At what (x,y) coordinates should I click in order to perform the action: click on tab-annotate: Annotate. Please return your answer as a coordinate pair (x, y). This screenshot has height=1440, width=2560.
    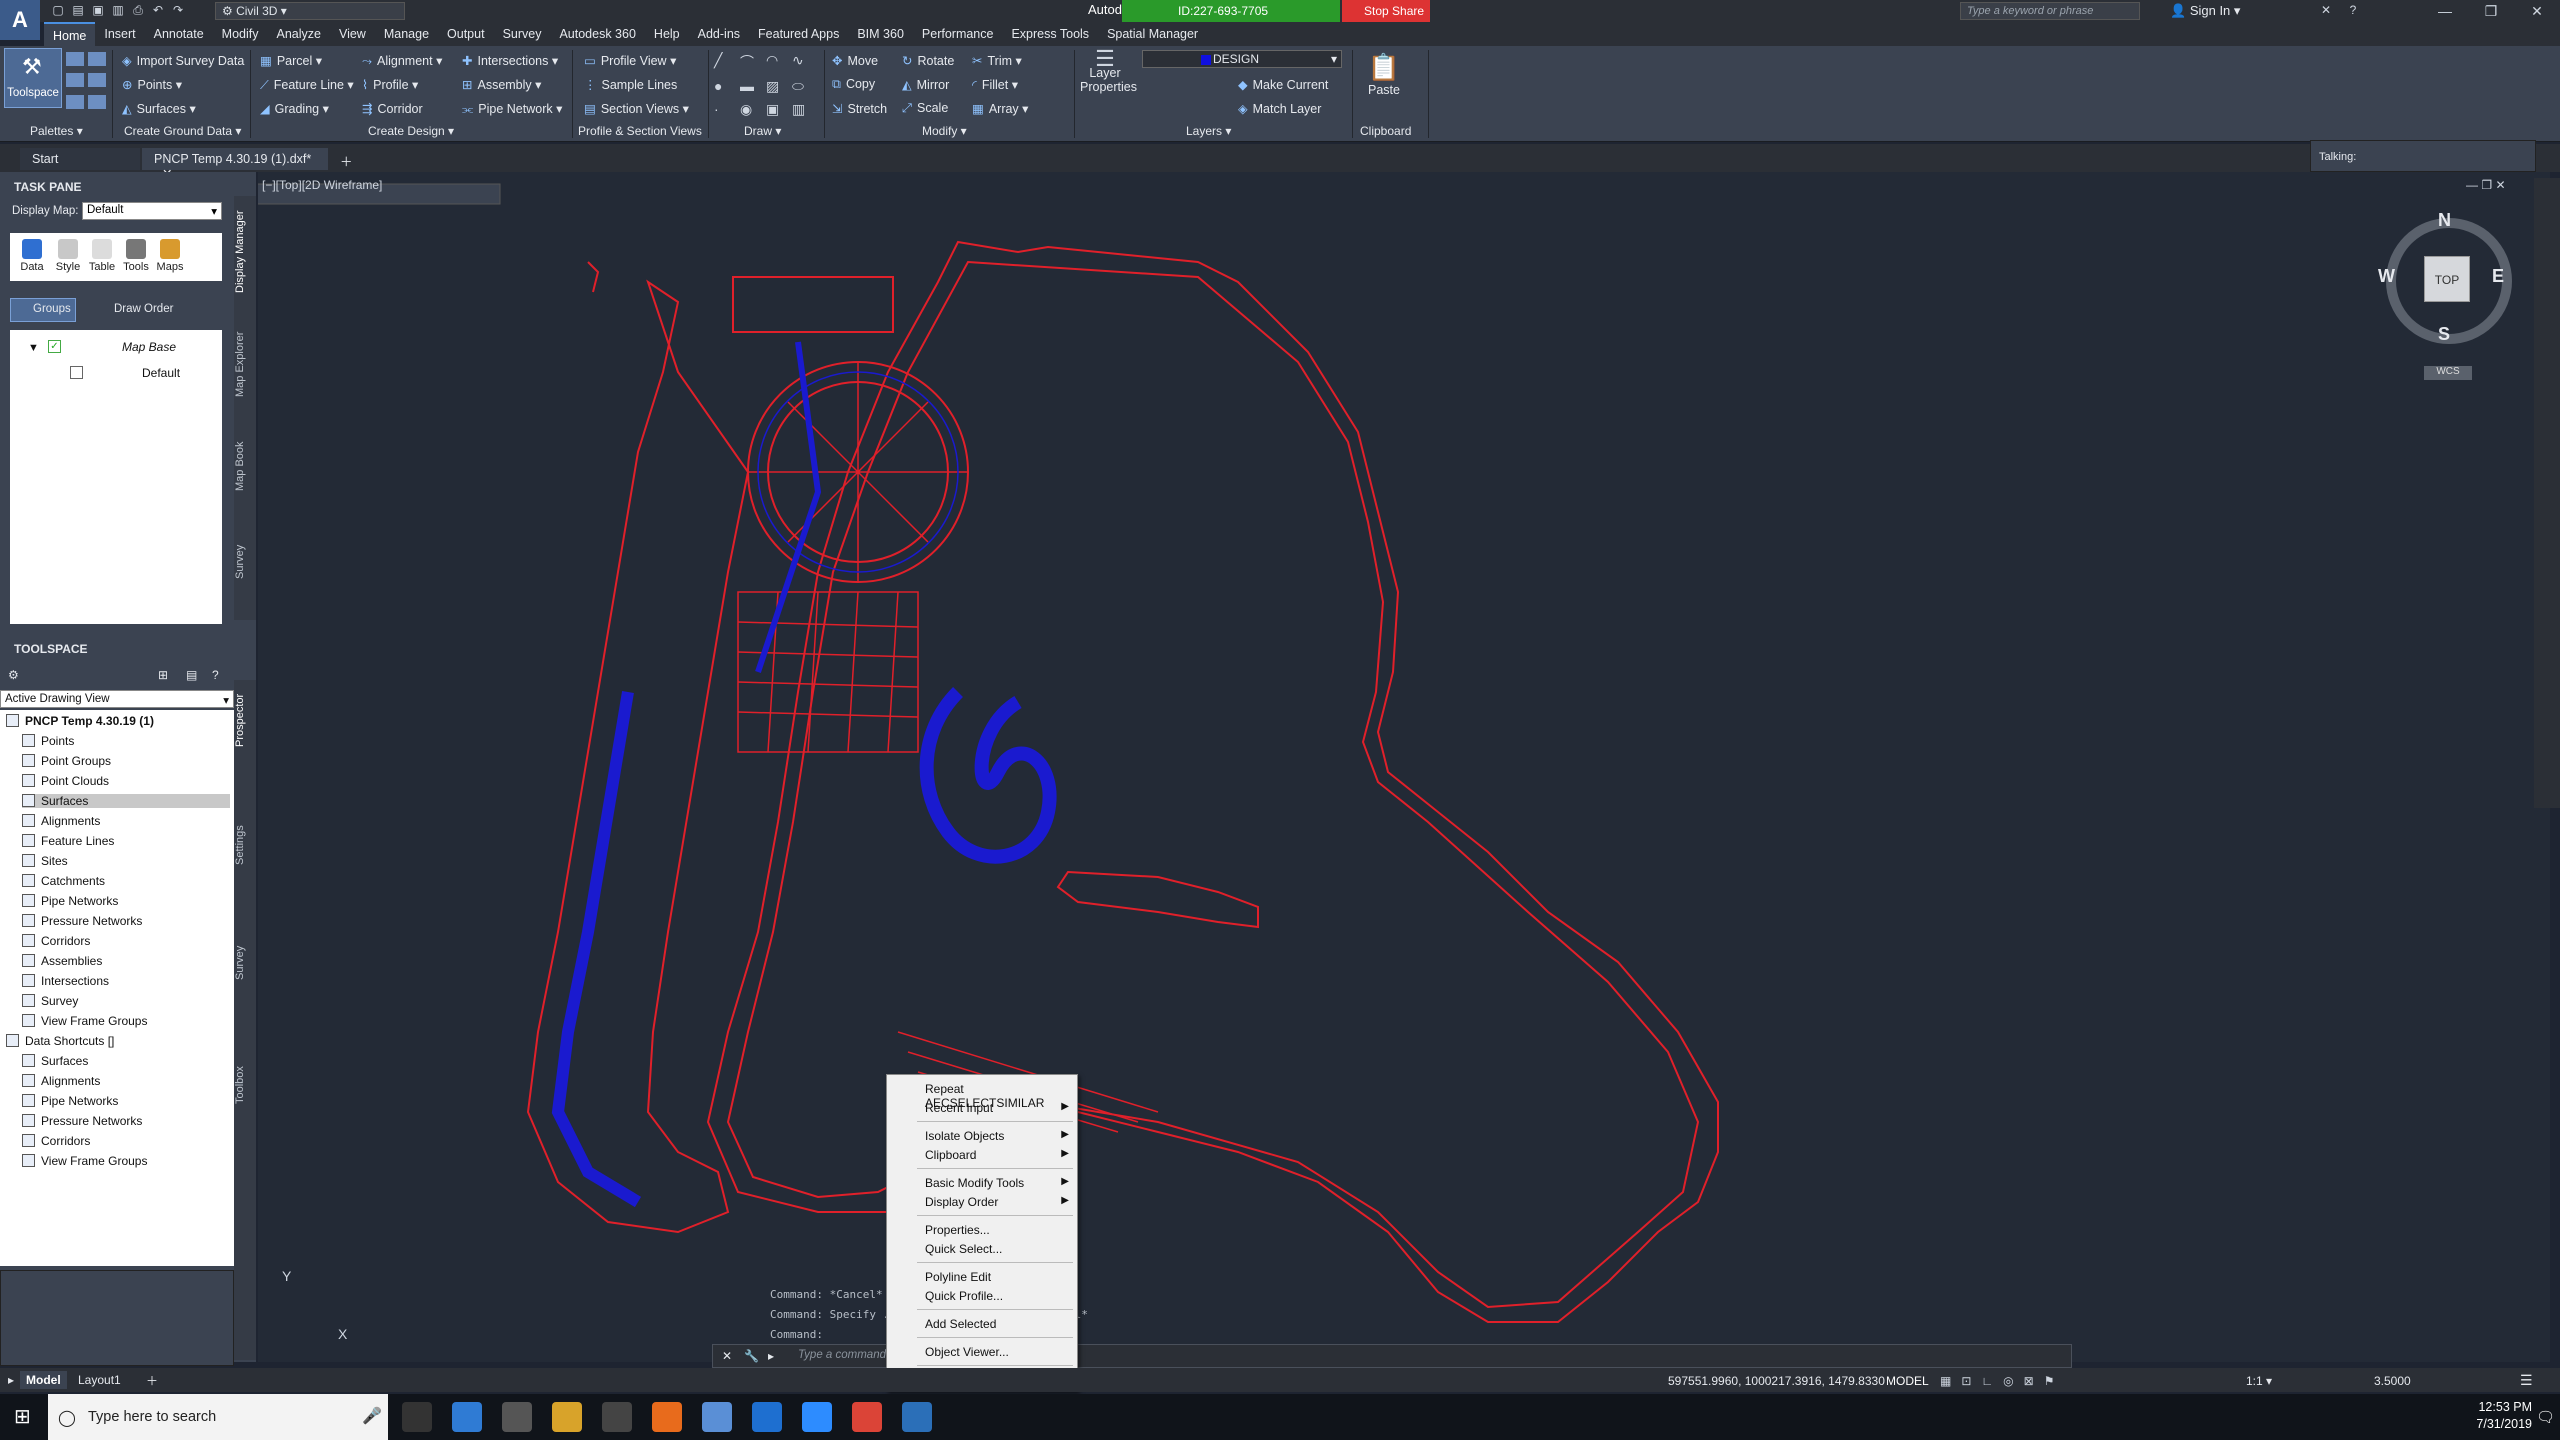
    Looking at the image, I should click on (179, 34).